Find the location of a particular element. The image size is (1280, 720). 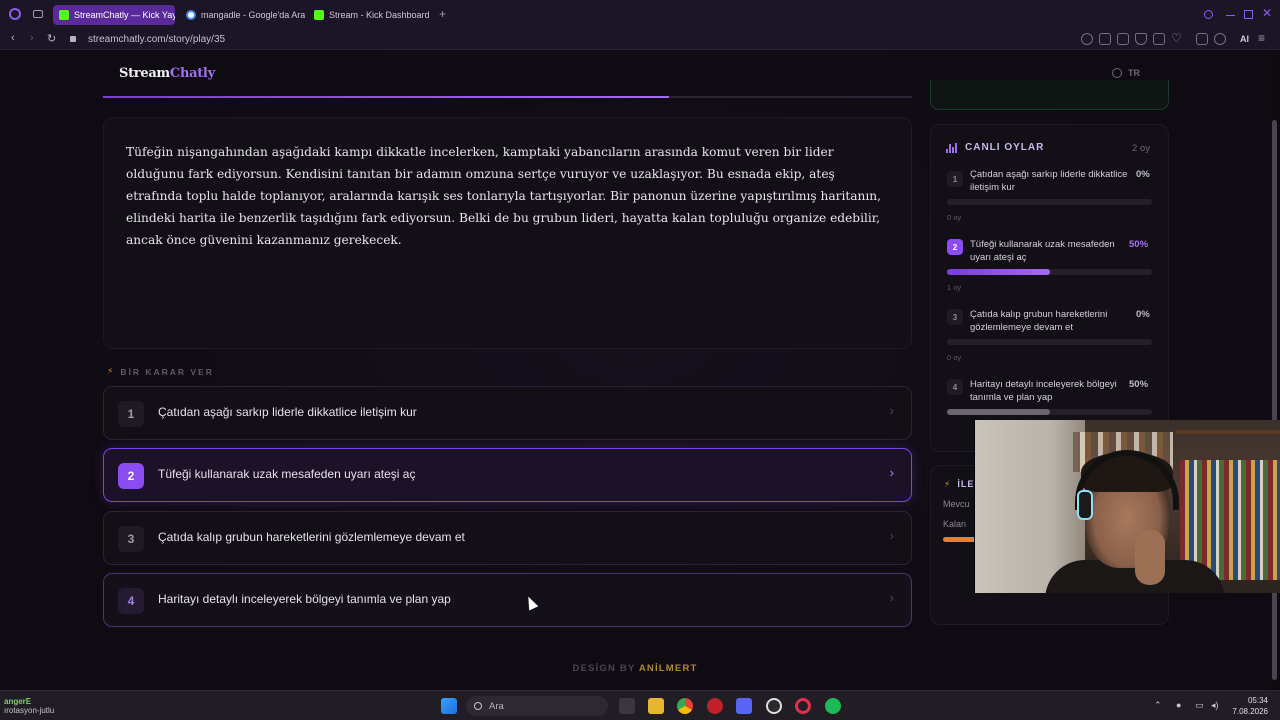

site-logo: StreamChatly is located at coordinates (167, 73).